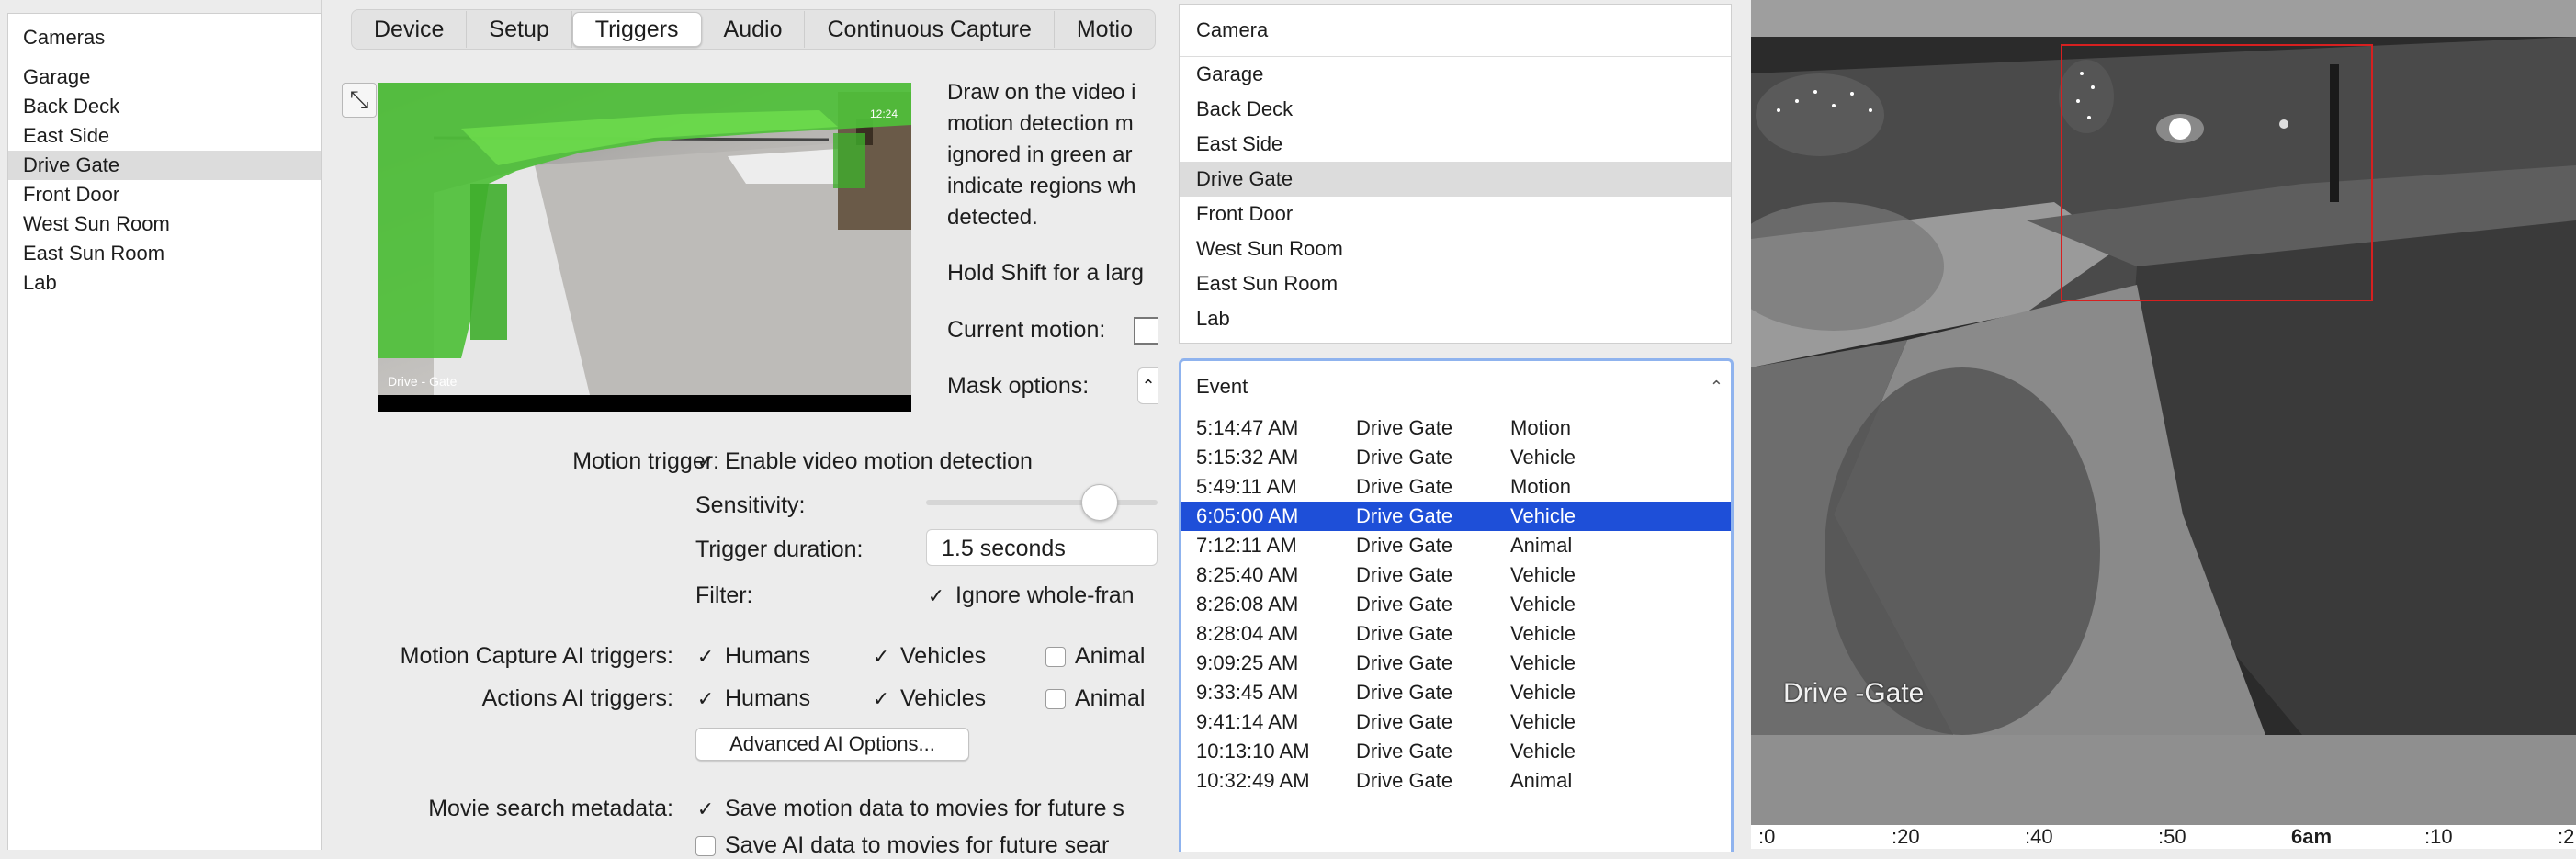 Image resolution: width=2576 pixels, height=859 pixels. I want to click on camera-list-item: Garage, so click(164, 77).